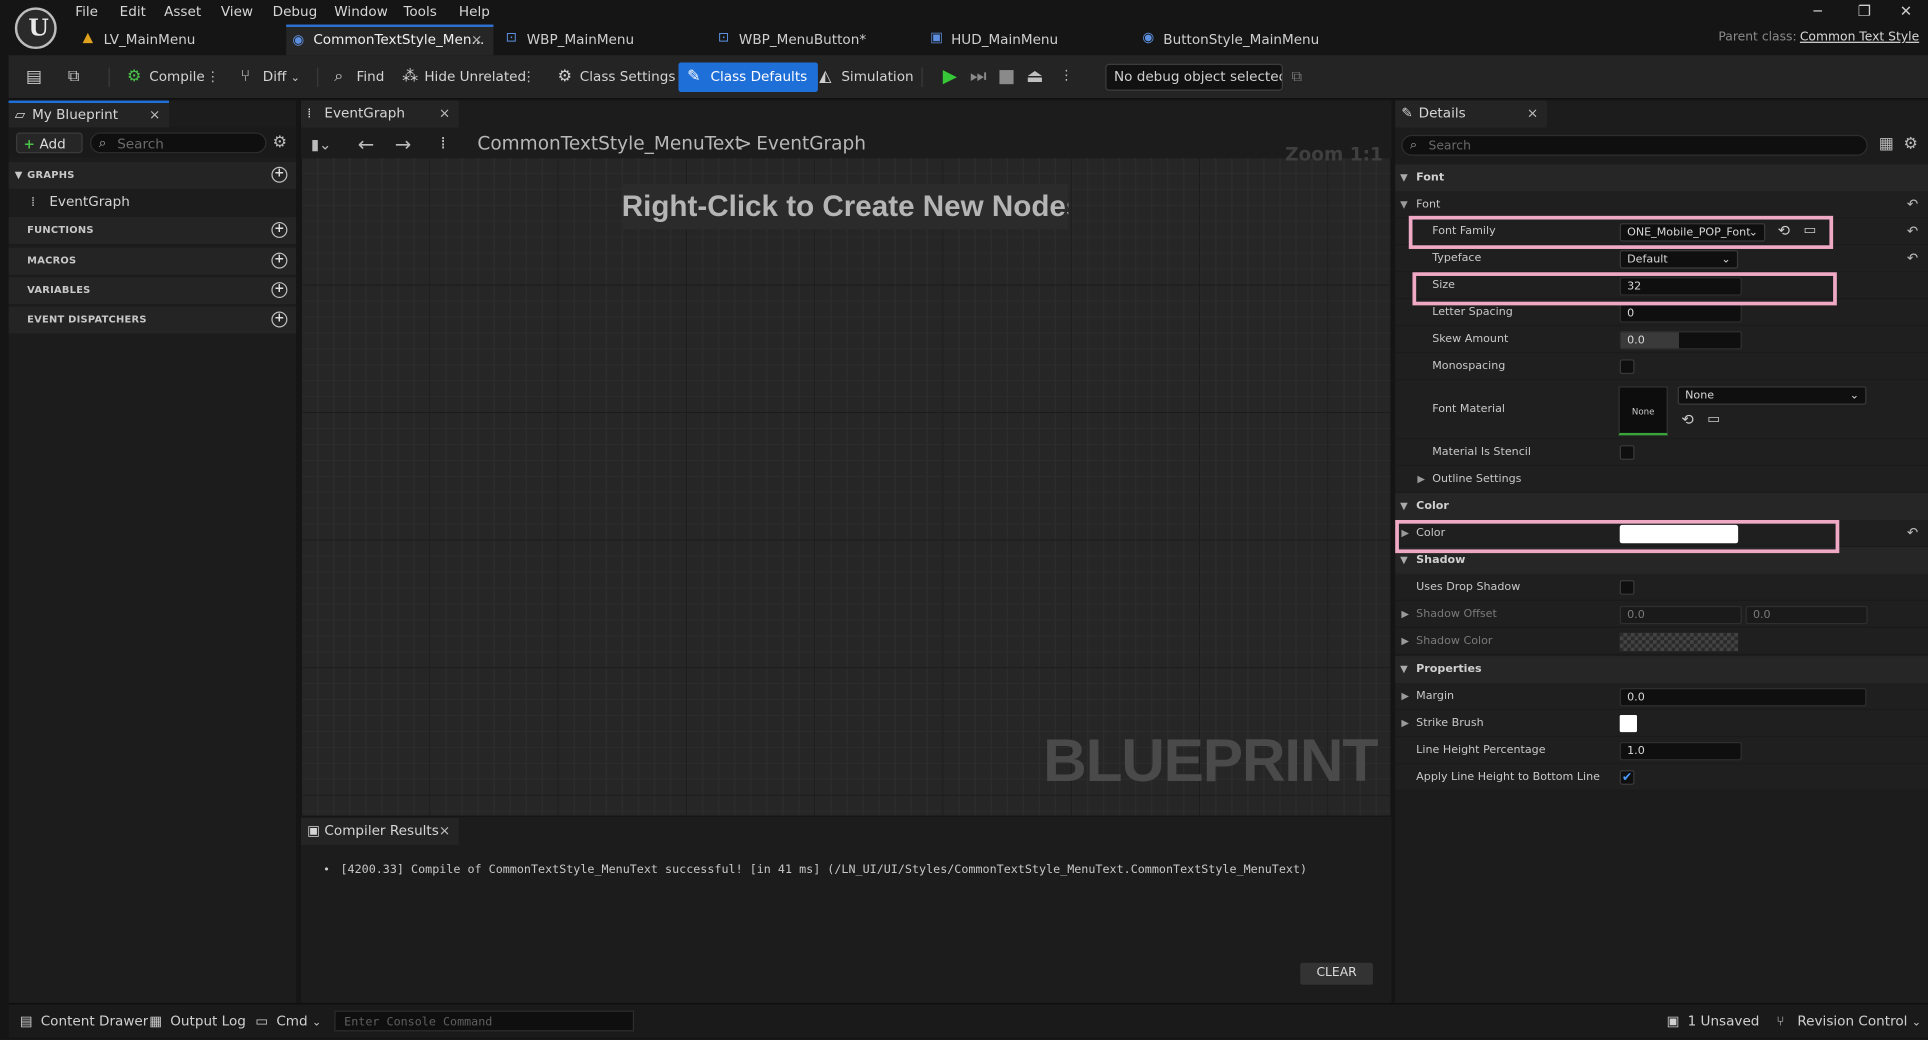  What do you see at coordinates (1712, 1021) in the screenshot?
I see `unsaved-button: ▣ 1 Unsaved` at bounding box center [1712, 1021].